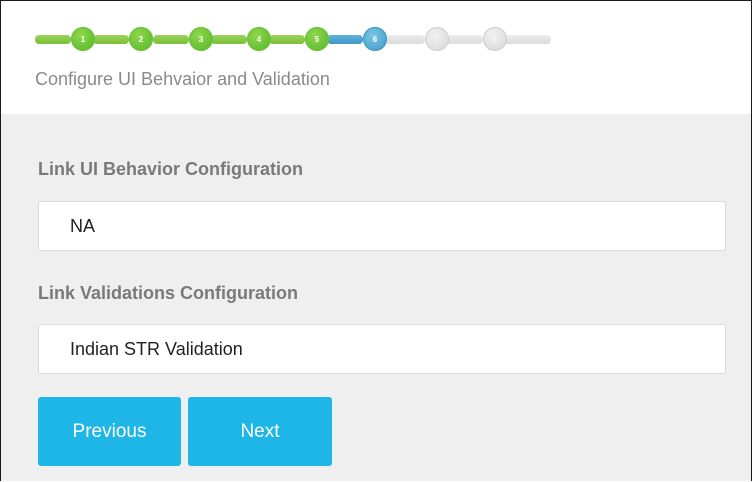 The width and height of the screenshot is (752, 482). Describe the element at coordinates (171, 169) in the screenshot. I see `ui-behavior-label: Link UI Behavior Configuration` at that location.